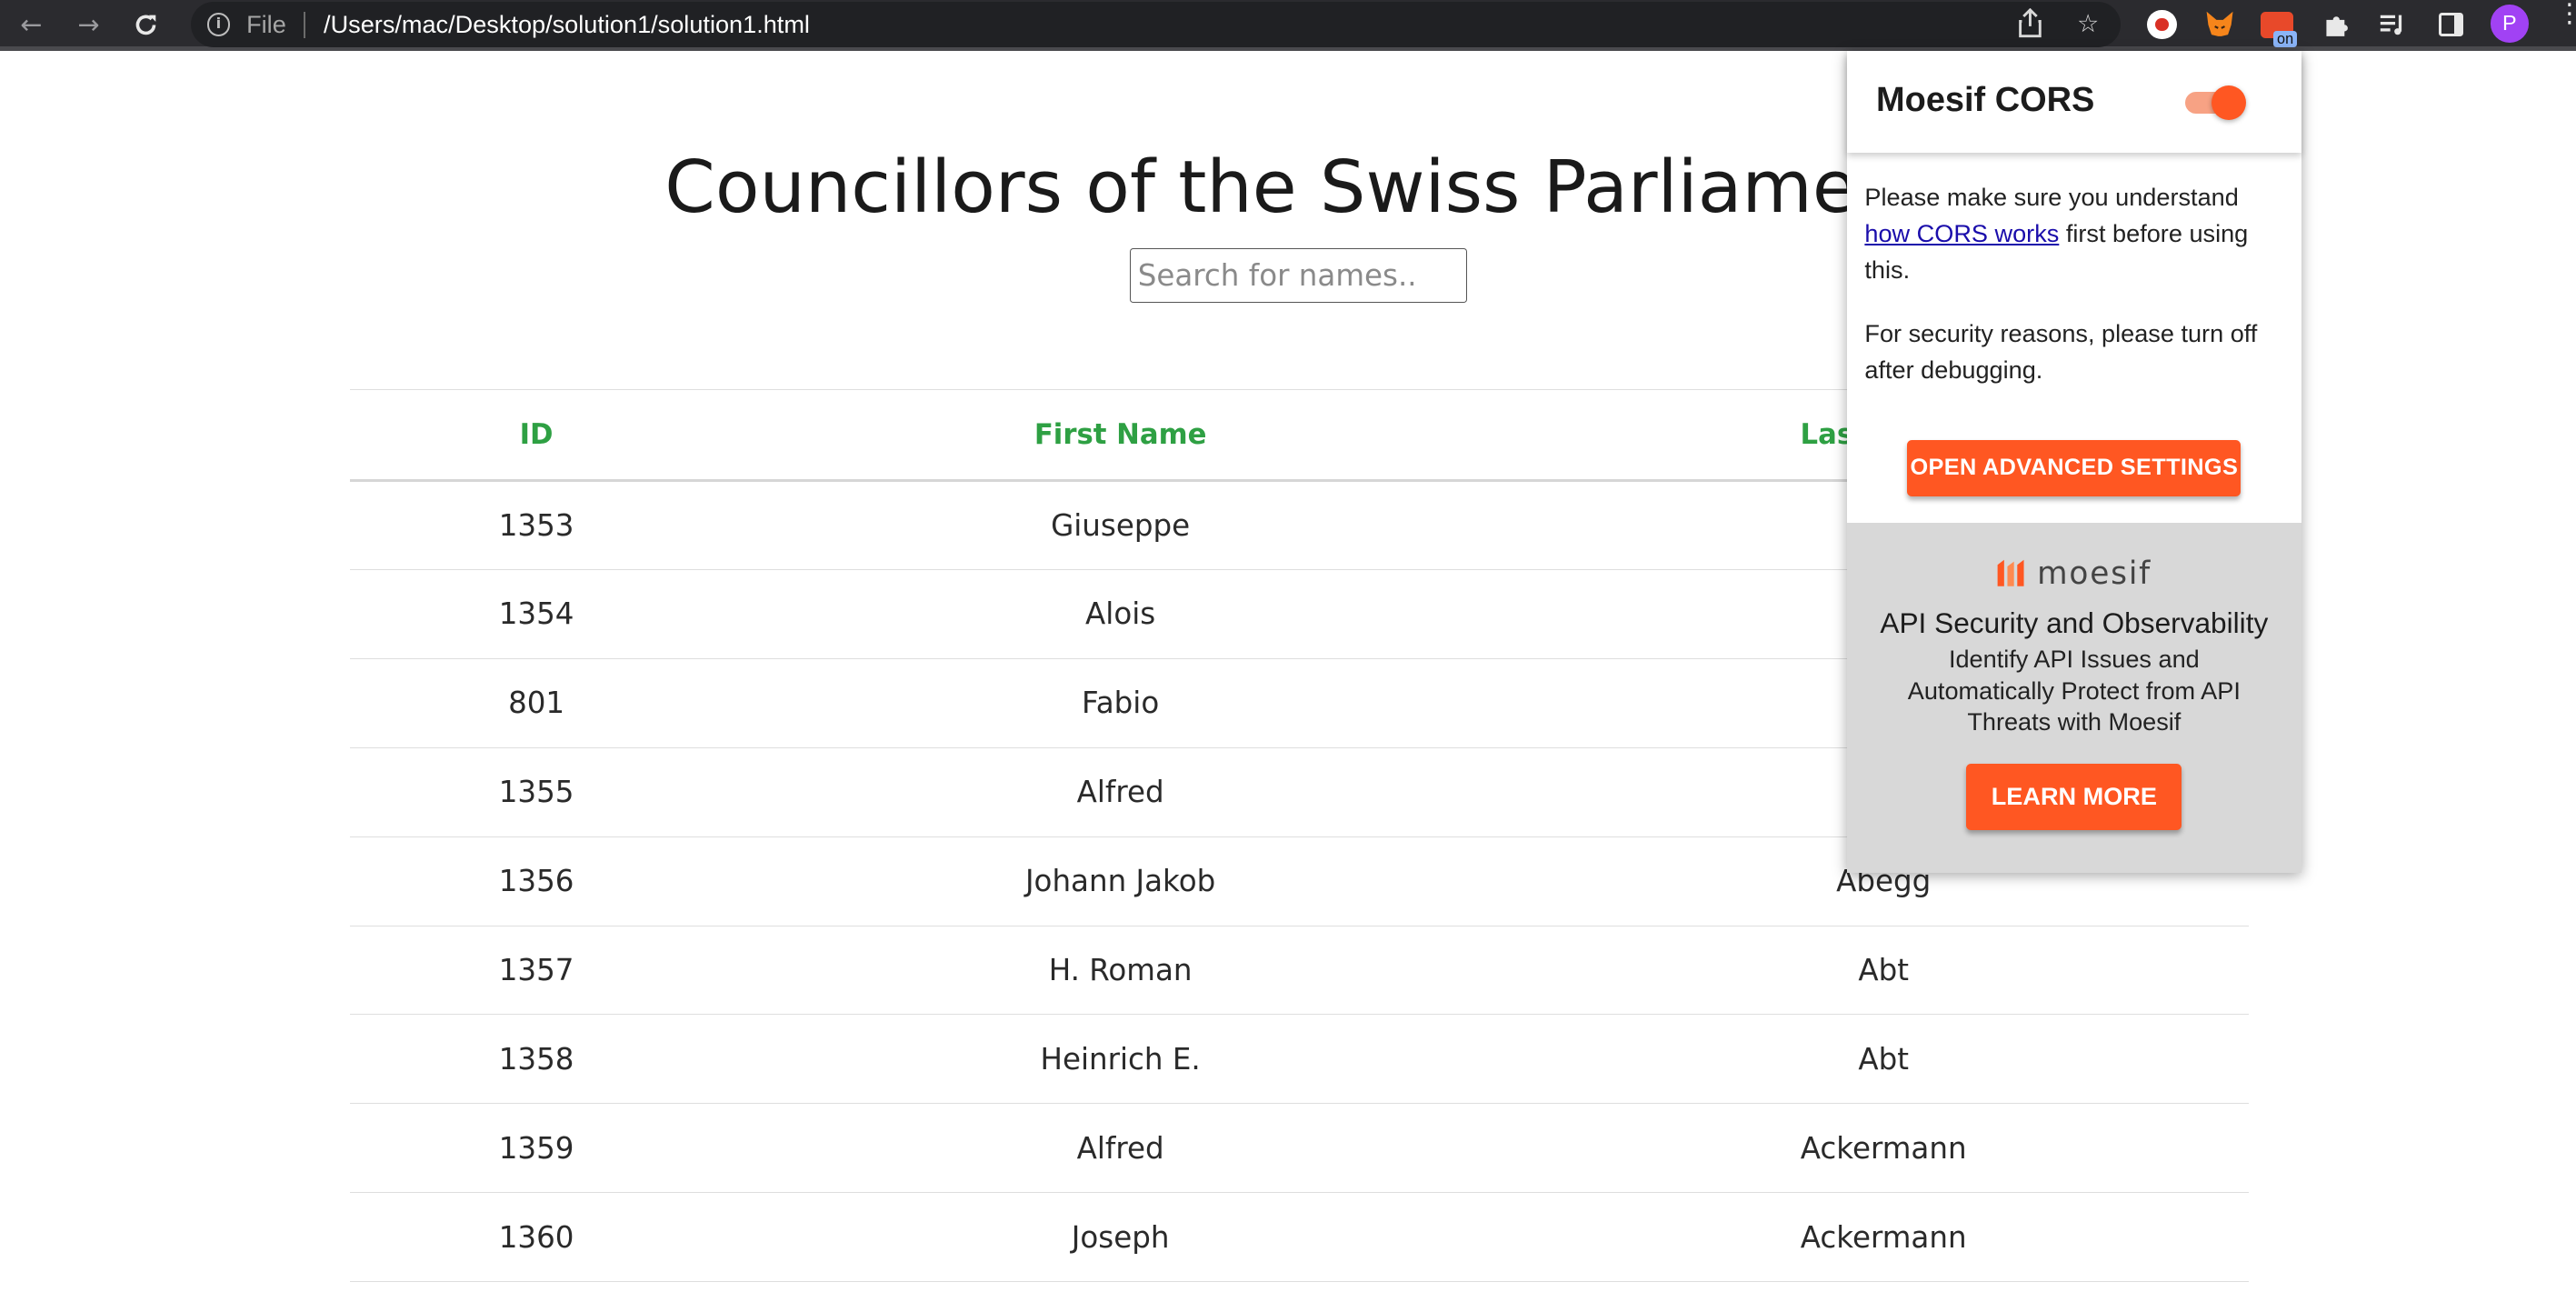 The image size is (2576, 1292). What do you see at coordinates (536, 971) in the screenshot?
I see `cell-id: 1357` at bounding box center [536, 971].